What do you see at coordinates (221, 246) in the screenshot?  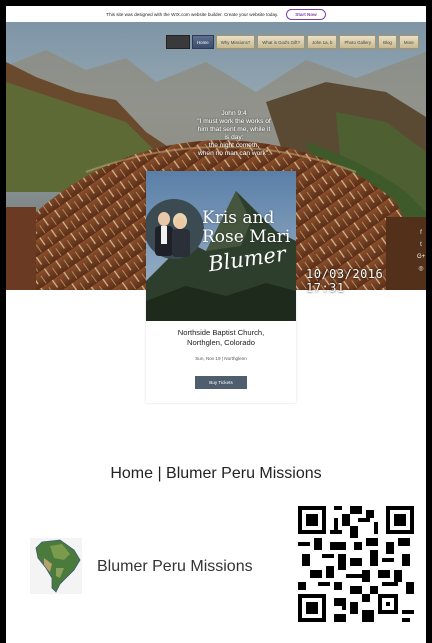 I see `event-photo: Kris and Rose Mari Blumer` at bounding box center [221, 246].